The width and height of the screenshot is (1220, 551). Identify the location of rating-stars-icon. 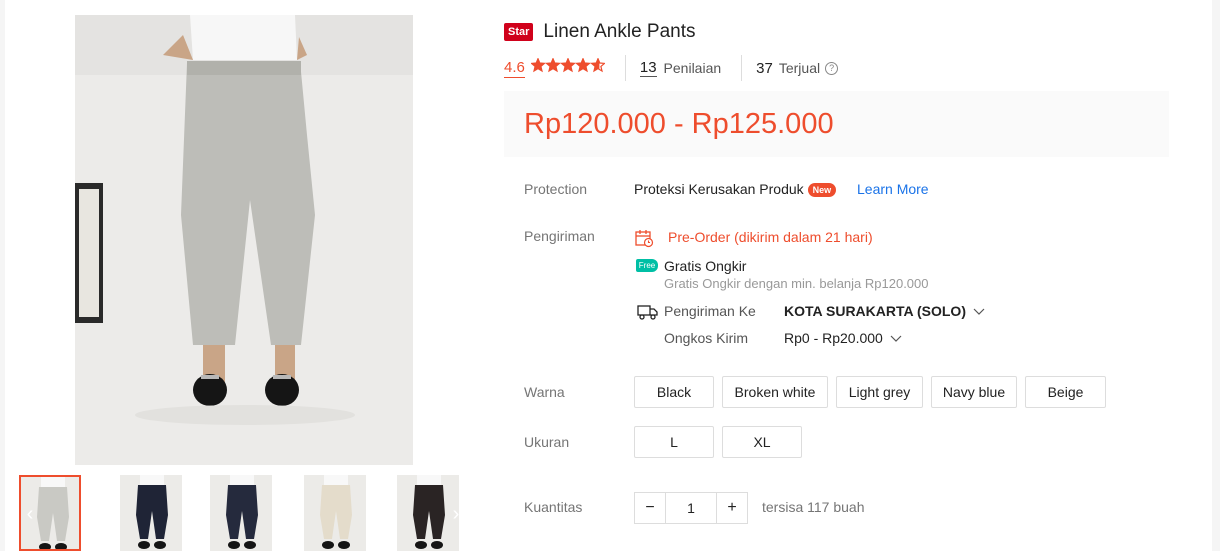
(567, 67).